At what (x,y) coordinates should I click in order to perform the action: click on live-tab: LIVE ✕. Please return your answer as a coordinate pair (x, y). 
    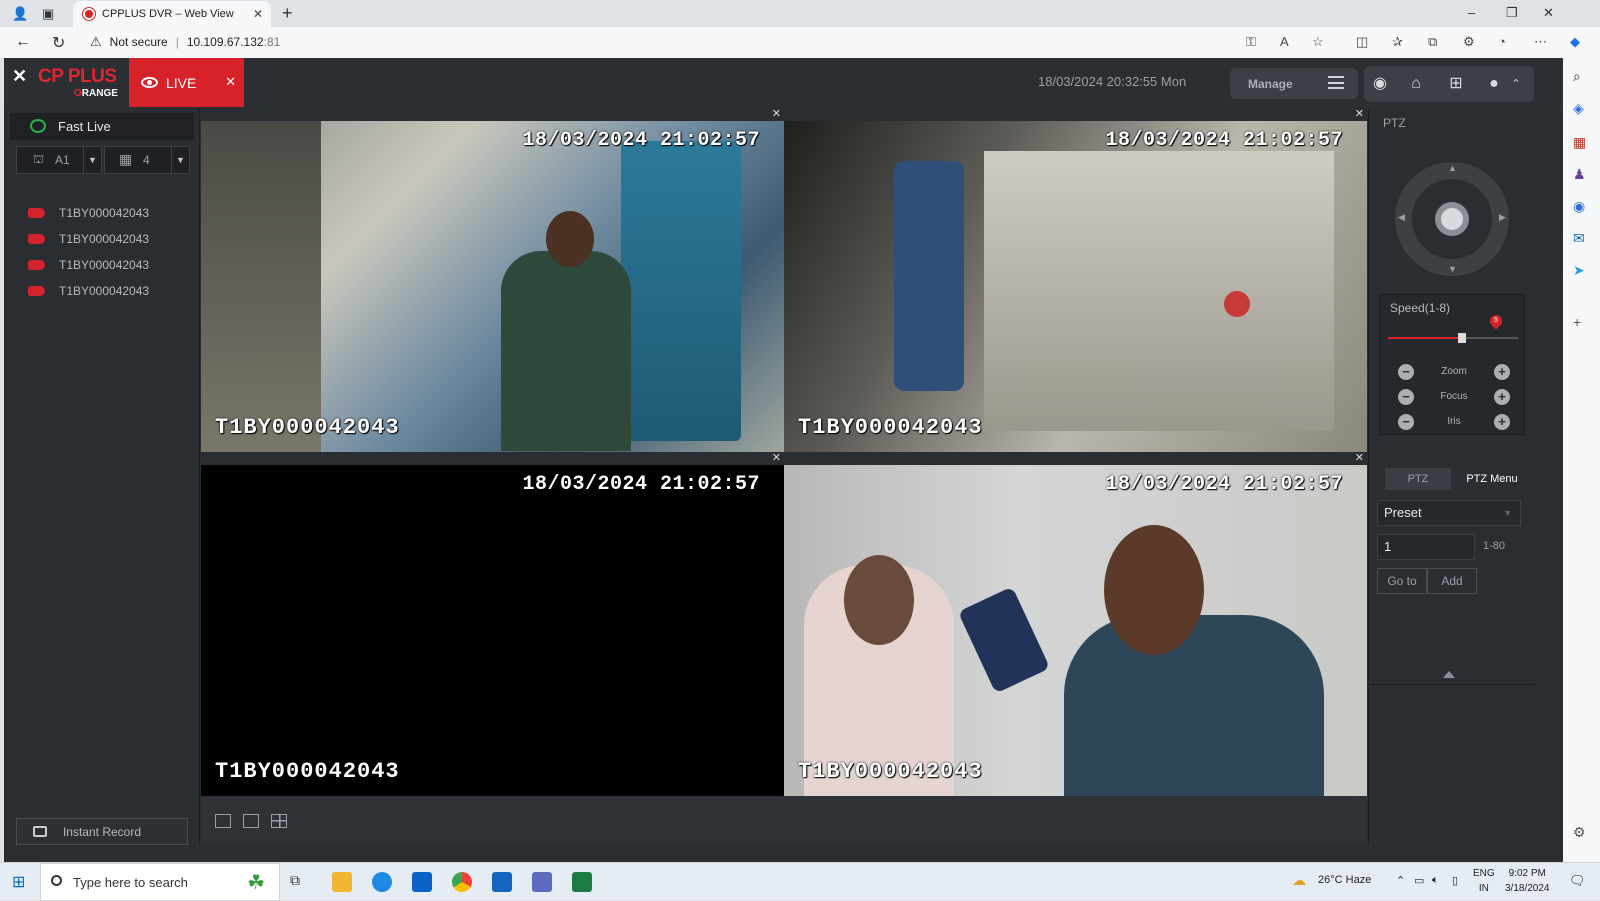
    Looking at the image, I should click on (186, 82).